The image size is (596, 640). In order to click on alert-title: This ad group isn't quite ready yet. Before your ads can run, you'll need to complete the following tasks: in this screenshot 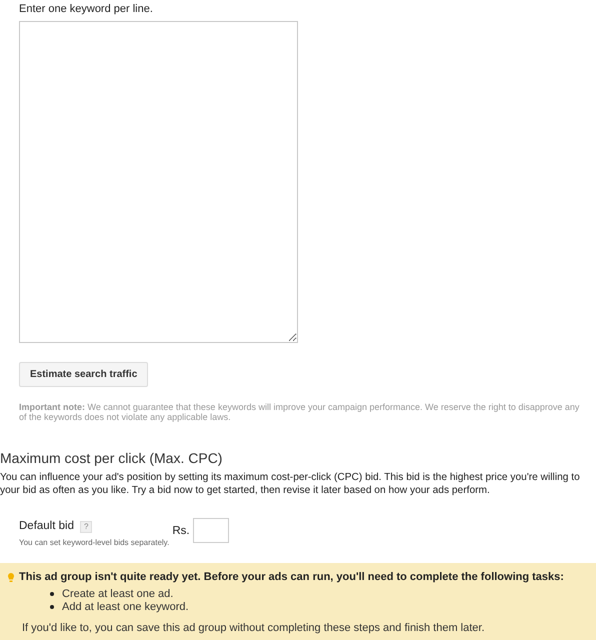, I will do `click(291, 578)`.